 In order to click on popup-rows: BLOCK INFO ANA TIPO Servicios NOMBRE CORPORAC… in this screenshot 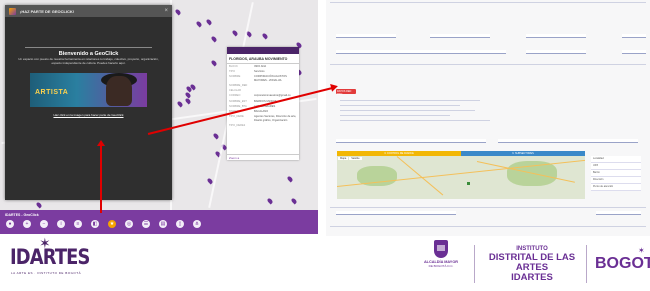, I will do `click(263, 96)`.